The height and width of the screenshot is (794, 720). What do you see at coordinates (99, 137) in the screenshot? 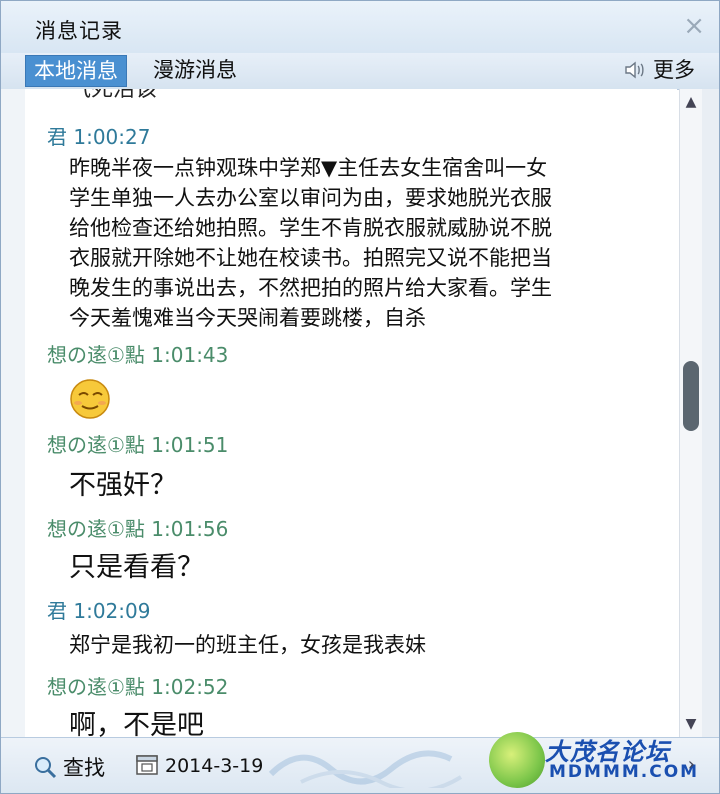
I see `message-sender: 君 1:00:27` at bounding box center [99, 137].